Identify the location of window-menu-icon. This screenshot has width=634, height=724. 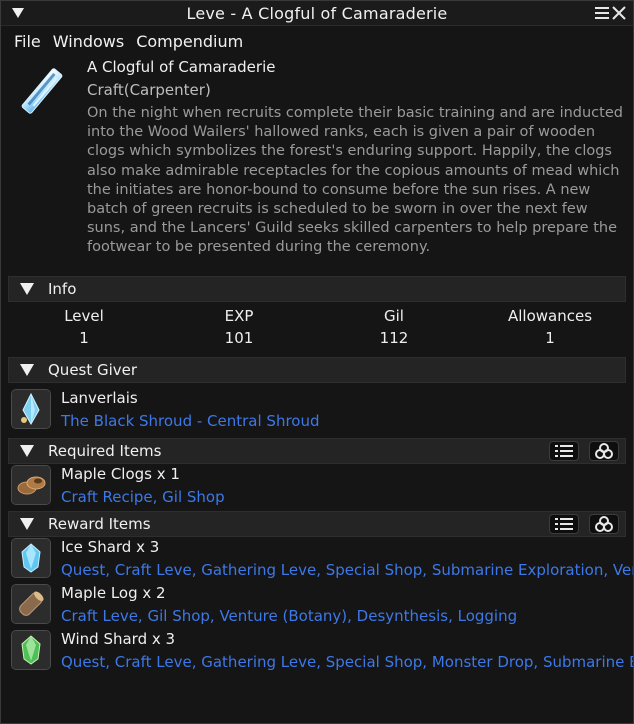
(602, 13).